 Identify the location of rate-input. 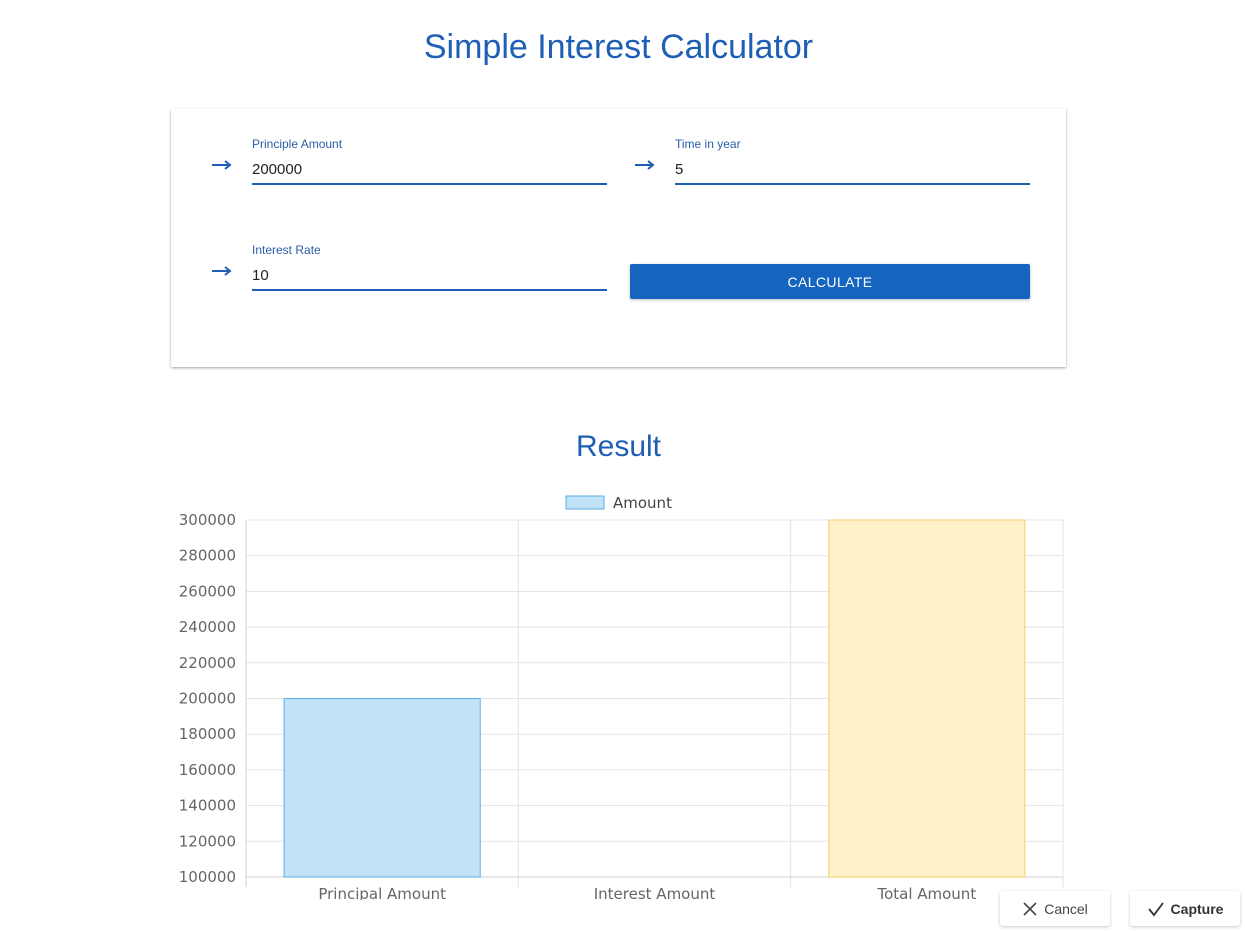
(429, 276).